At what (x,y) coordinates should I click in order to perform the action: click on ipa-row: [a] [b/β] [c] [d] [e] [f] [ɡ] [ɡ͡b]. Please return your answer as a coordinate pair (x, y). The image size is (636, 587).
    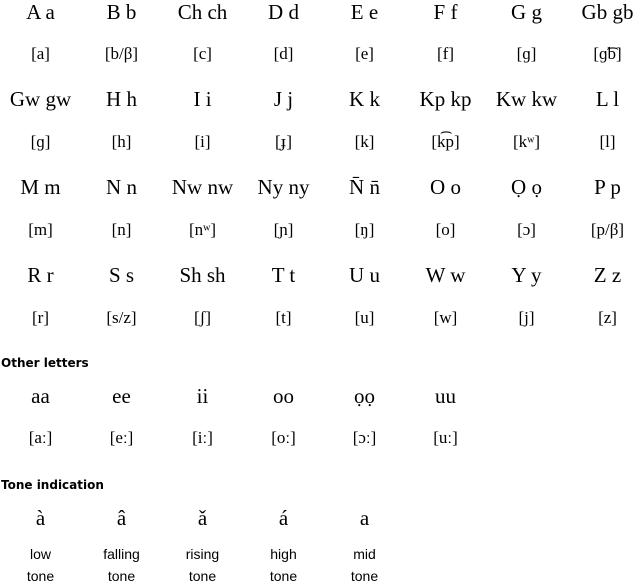
    Looking at the image, I should click on (318, 66).